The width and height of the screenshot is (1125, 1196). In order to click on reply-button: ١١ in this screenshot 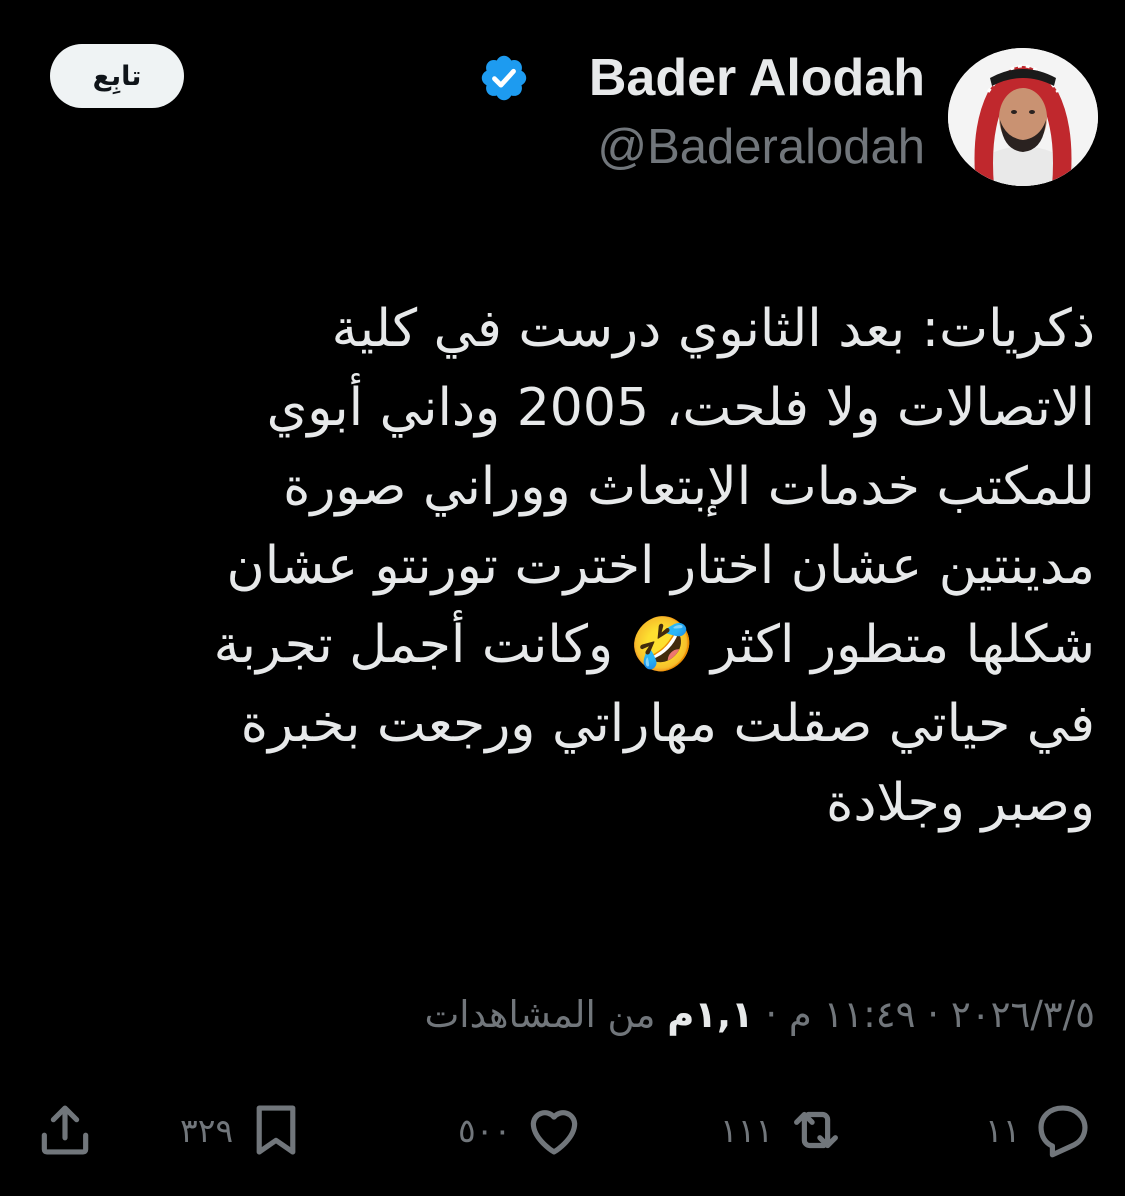, I will do `click(1039, 1130)`.